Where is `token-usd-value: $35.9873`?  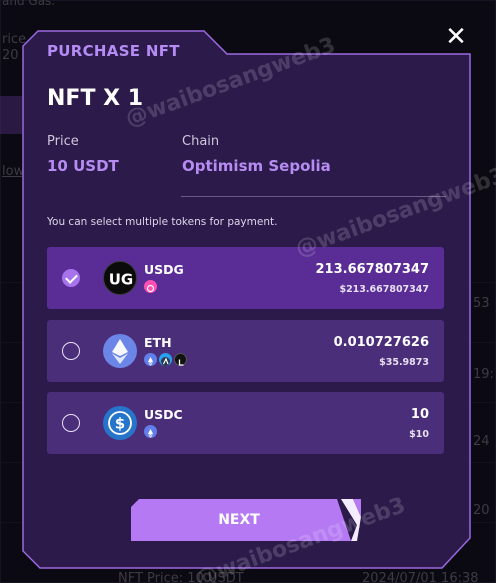
token-usd-value: $35.9873 is located at coordinates (404, 362).